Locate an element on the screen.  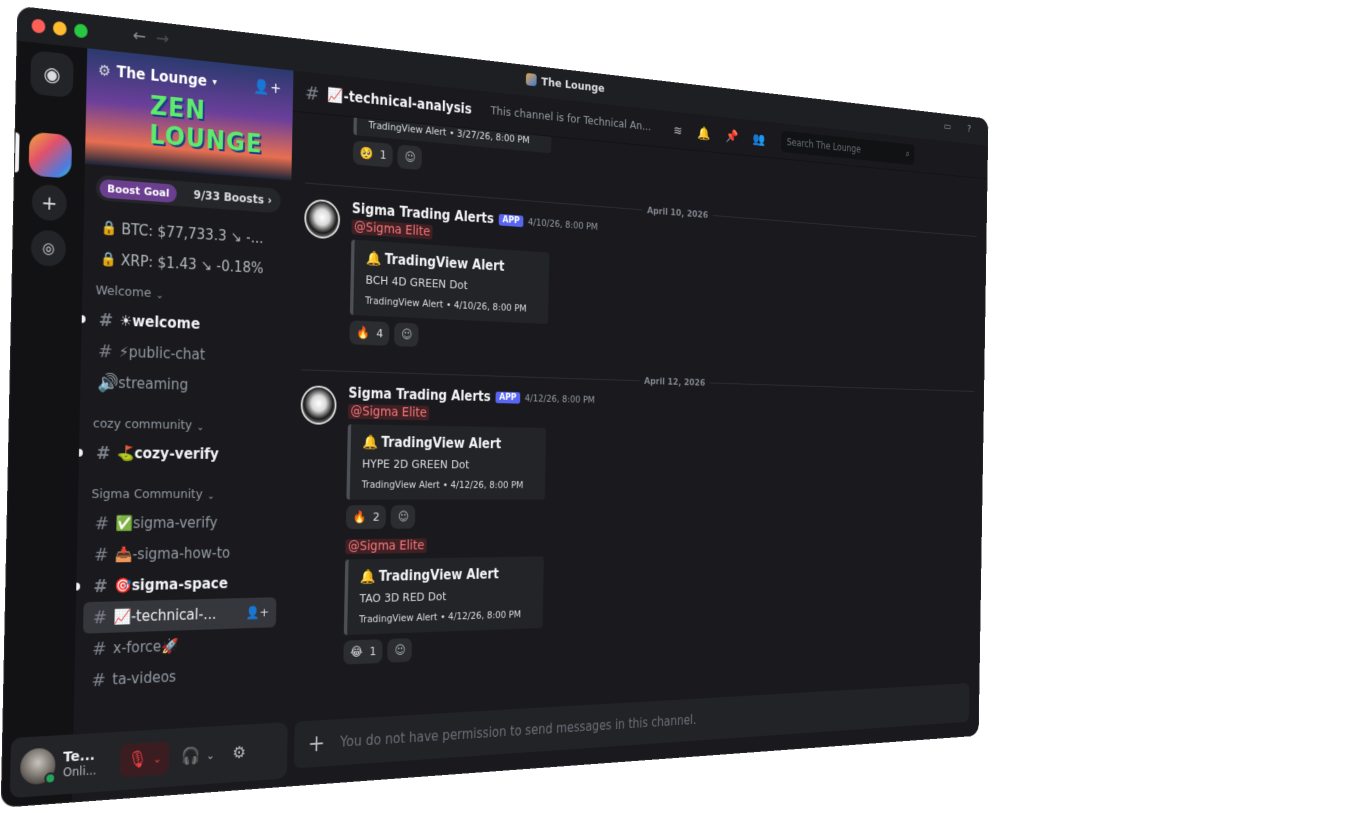
message-timestamp: 4/12/26, 8:00 PM is located at coordinates (559, 398).